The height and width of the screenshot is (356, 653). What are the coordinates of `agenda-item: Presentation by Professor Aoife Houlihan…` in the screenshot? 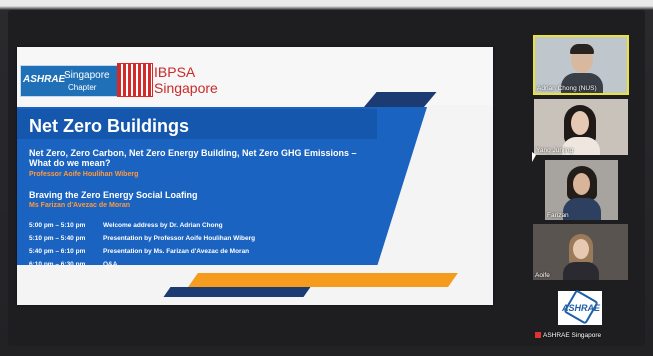 It's located at (179, 238).